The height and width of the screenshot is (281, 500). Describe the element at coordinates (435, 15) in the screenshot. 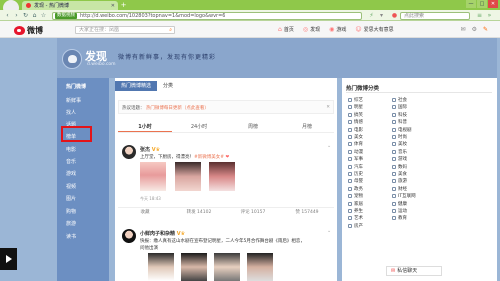

I see `browser-search-input: 点此搜索` at that location.